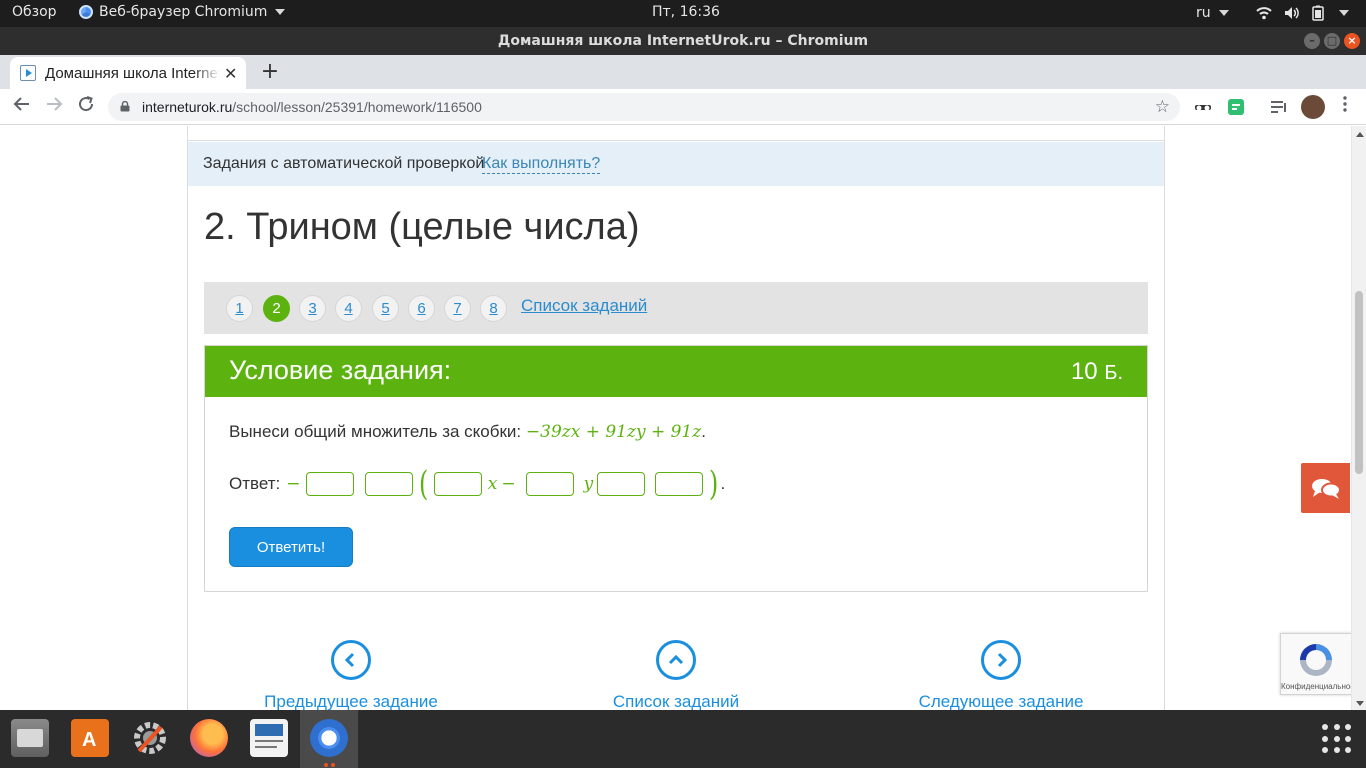 The image size is (1366, 768). What do you see at coordinates (1113, 373) in the screenshot?
I see `points-unit: Б.` at bounding box center [1113, 373].